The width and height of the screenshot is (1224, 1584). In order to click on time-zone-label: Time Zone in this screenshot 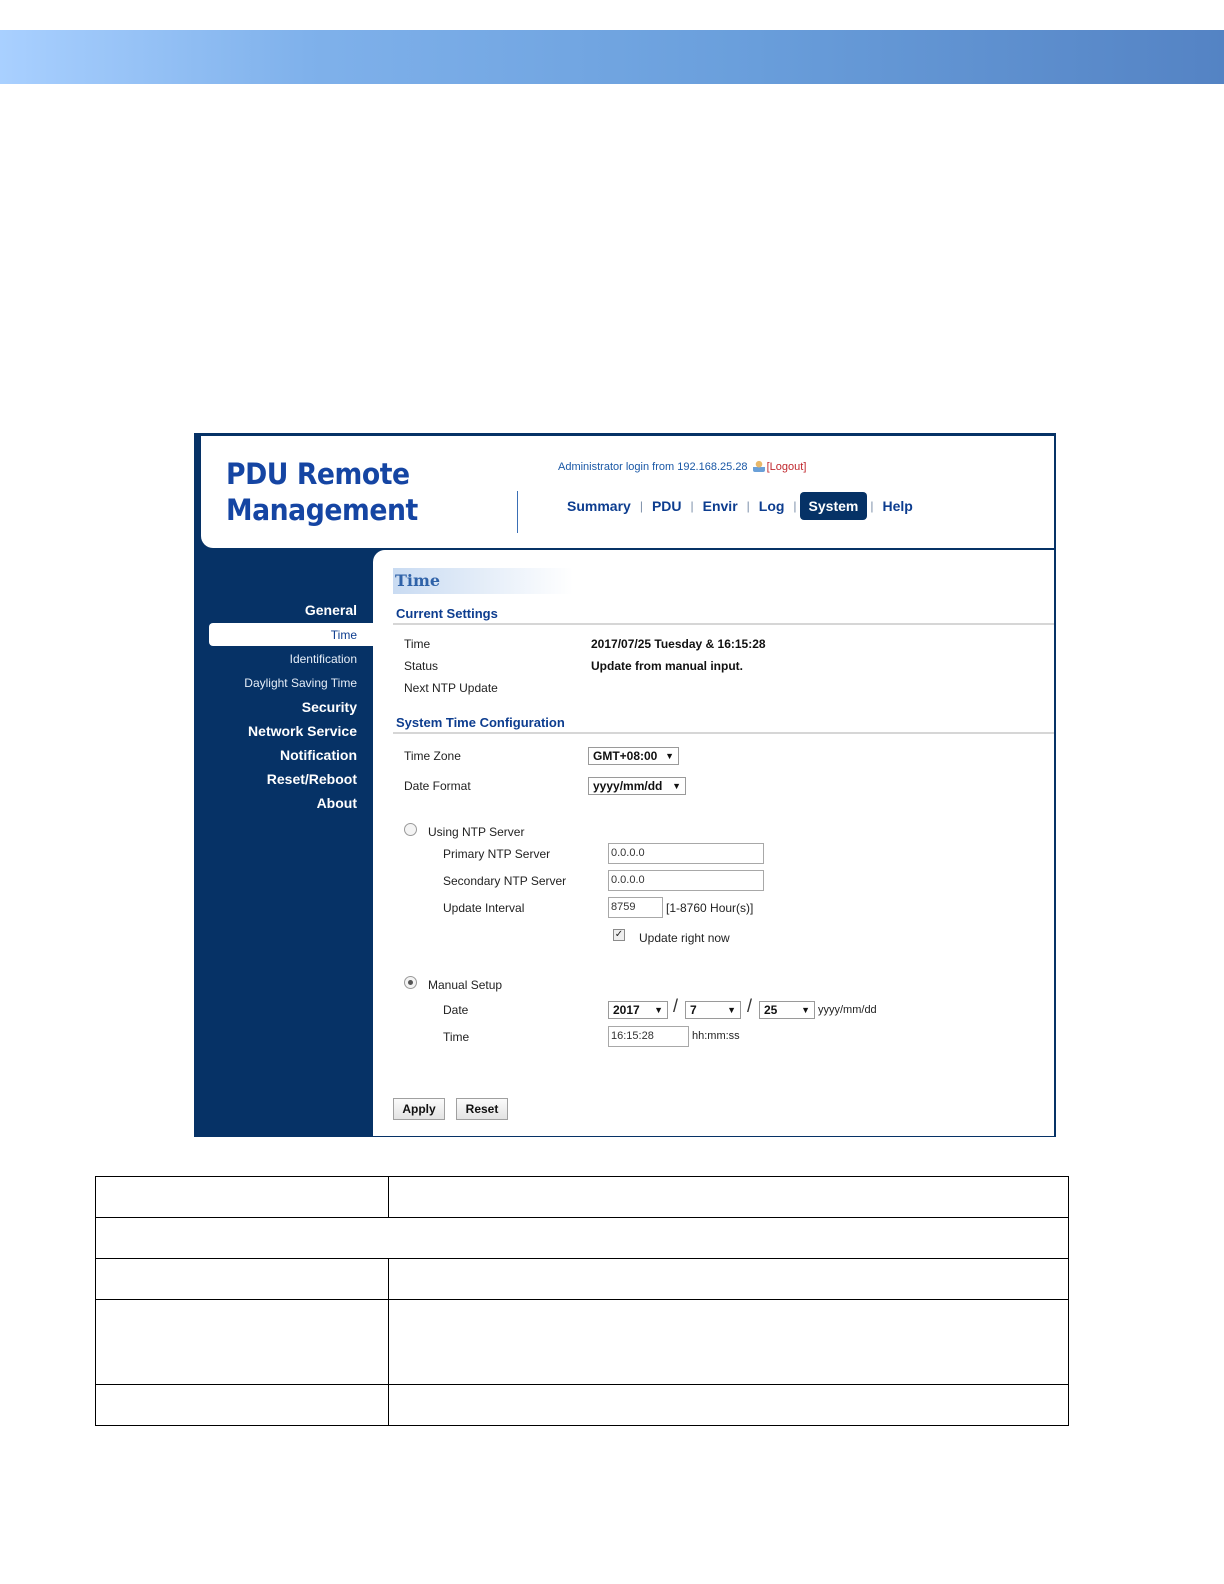, I will do `click(432, 756)`.